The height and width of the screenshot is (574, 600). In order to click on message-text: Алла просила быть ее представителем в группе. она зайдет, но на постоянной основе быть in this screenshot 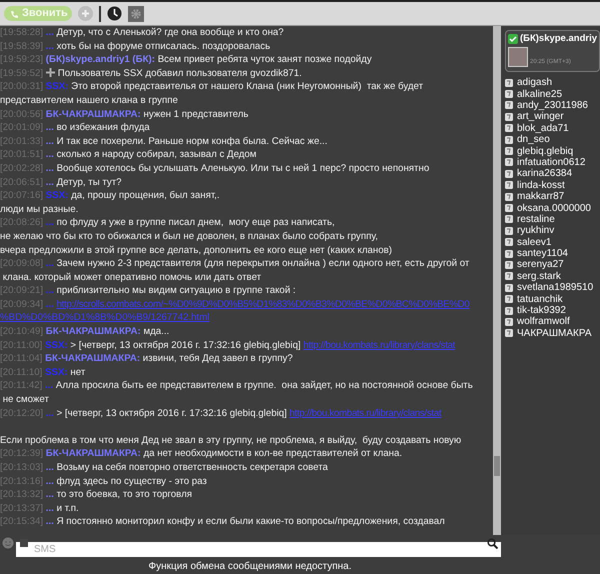, I will do `click(264, 386)`.